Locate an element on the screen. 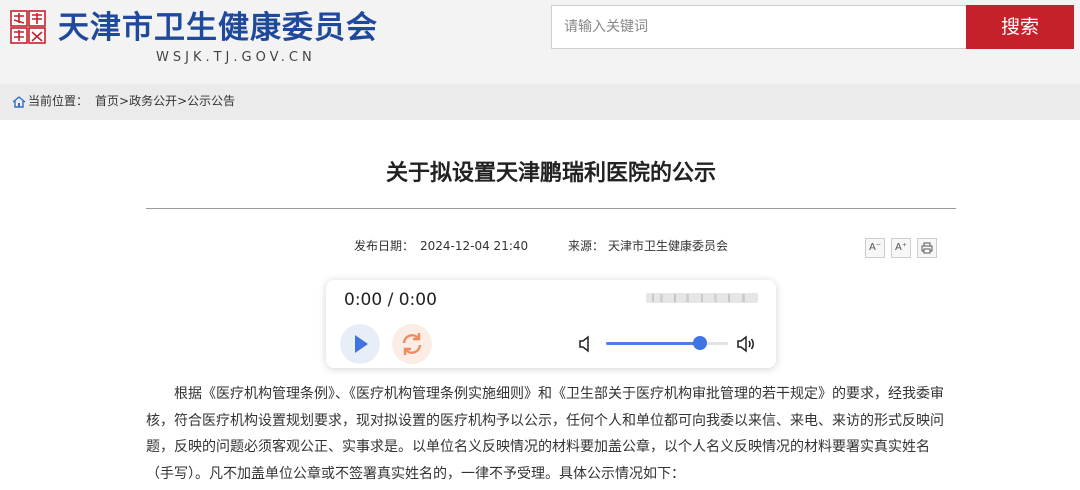 Image resolution: width=1080 pixels, height=490 pixels. printer-icon is located at coordinates (927, 248).